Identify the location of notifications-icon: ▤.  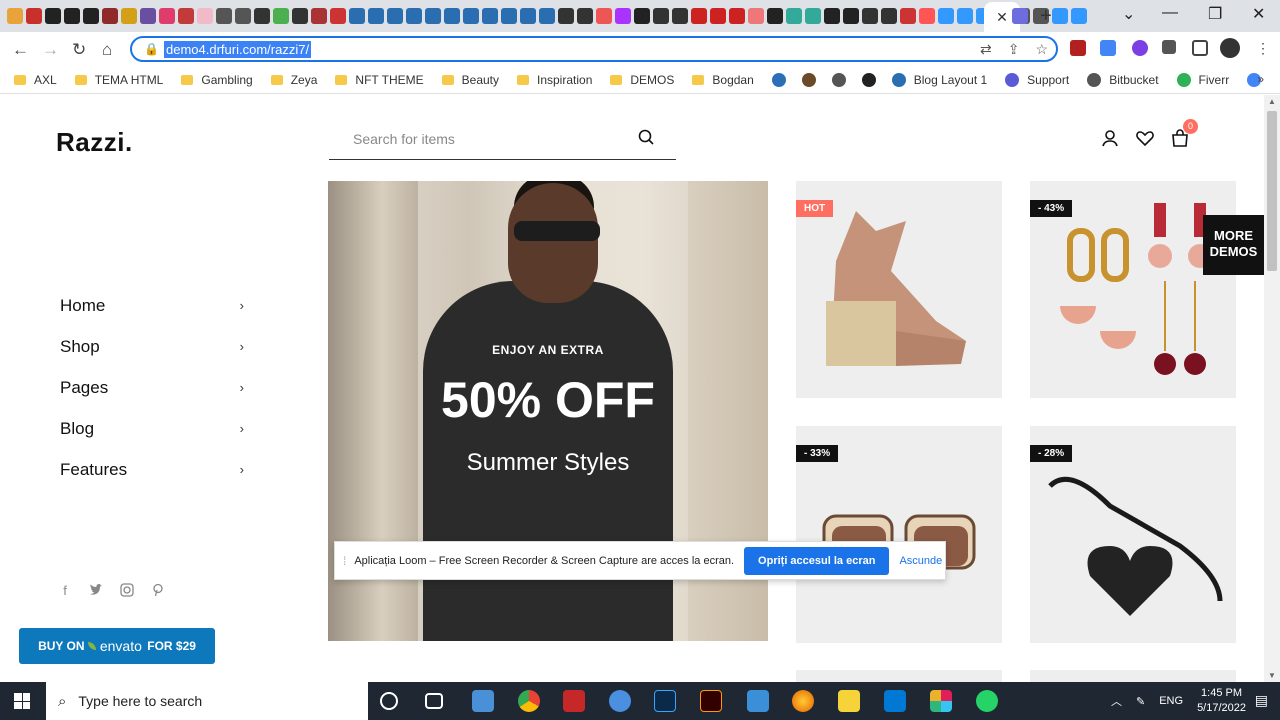
(1261, 700).